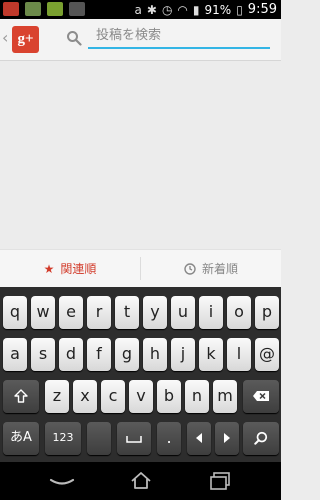  I want to click on key-t: t, so click(127, 312).